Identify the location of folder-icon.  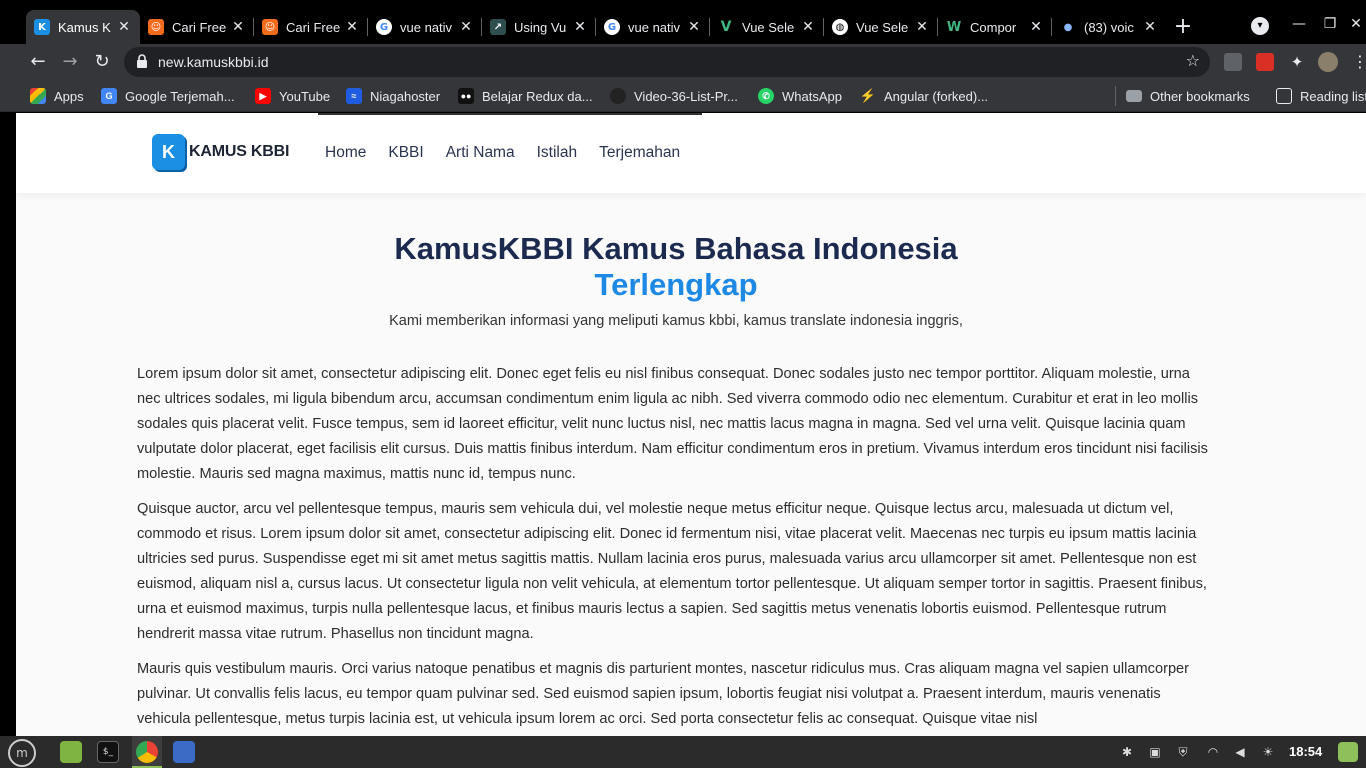
(1134, 96).